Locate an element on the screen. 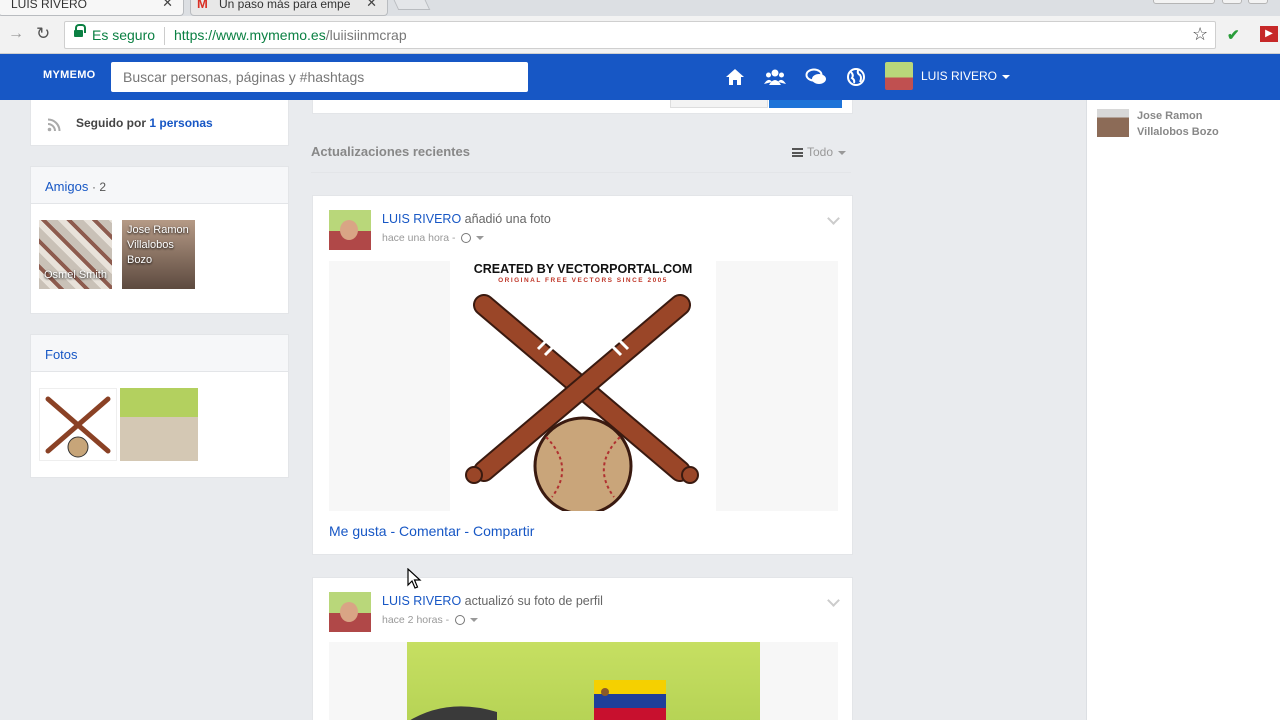 The width and height of the screenshot is (1280, 720). extension-icon: ✔ is located at coordinates (1236, 35).